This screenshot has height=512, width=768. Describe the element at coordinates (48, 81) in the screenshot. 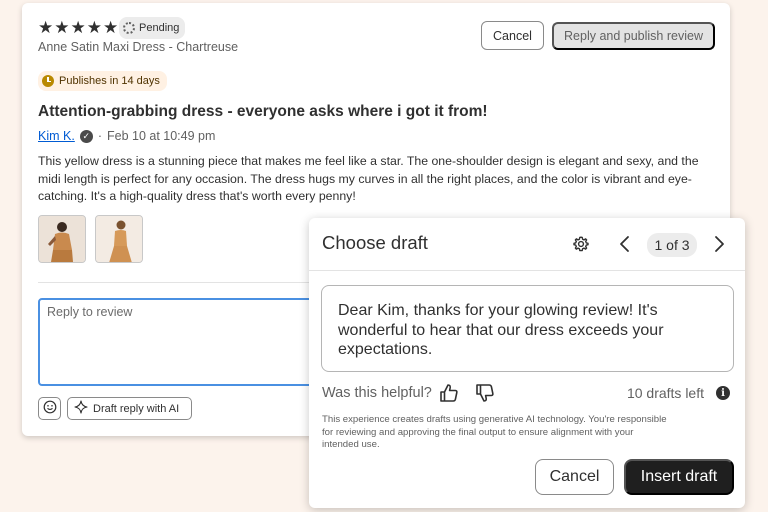

I see `clock-icon` at that location.